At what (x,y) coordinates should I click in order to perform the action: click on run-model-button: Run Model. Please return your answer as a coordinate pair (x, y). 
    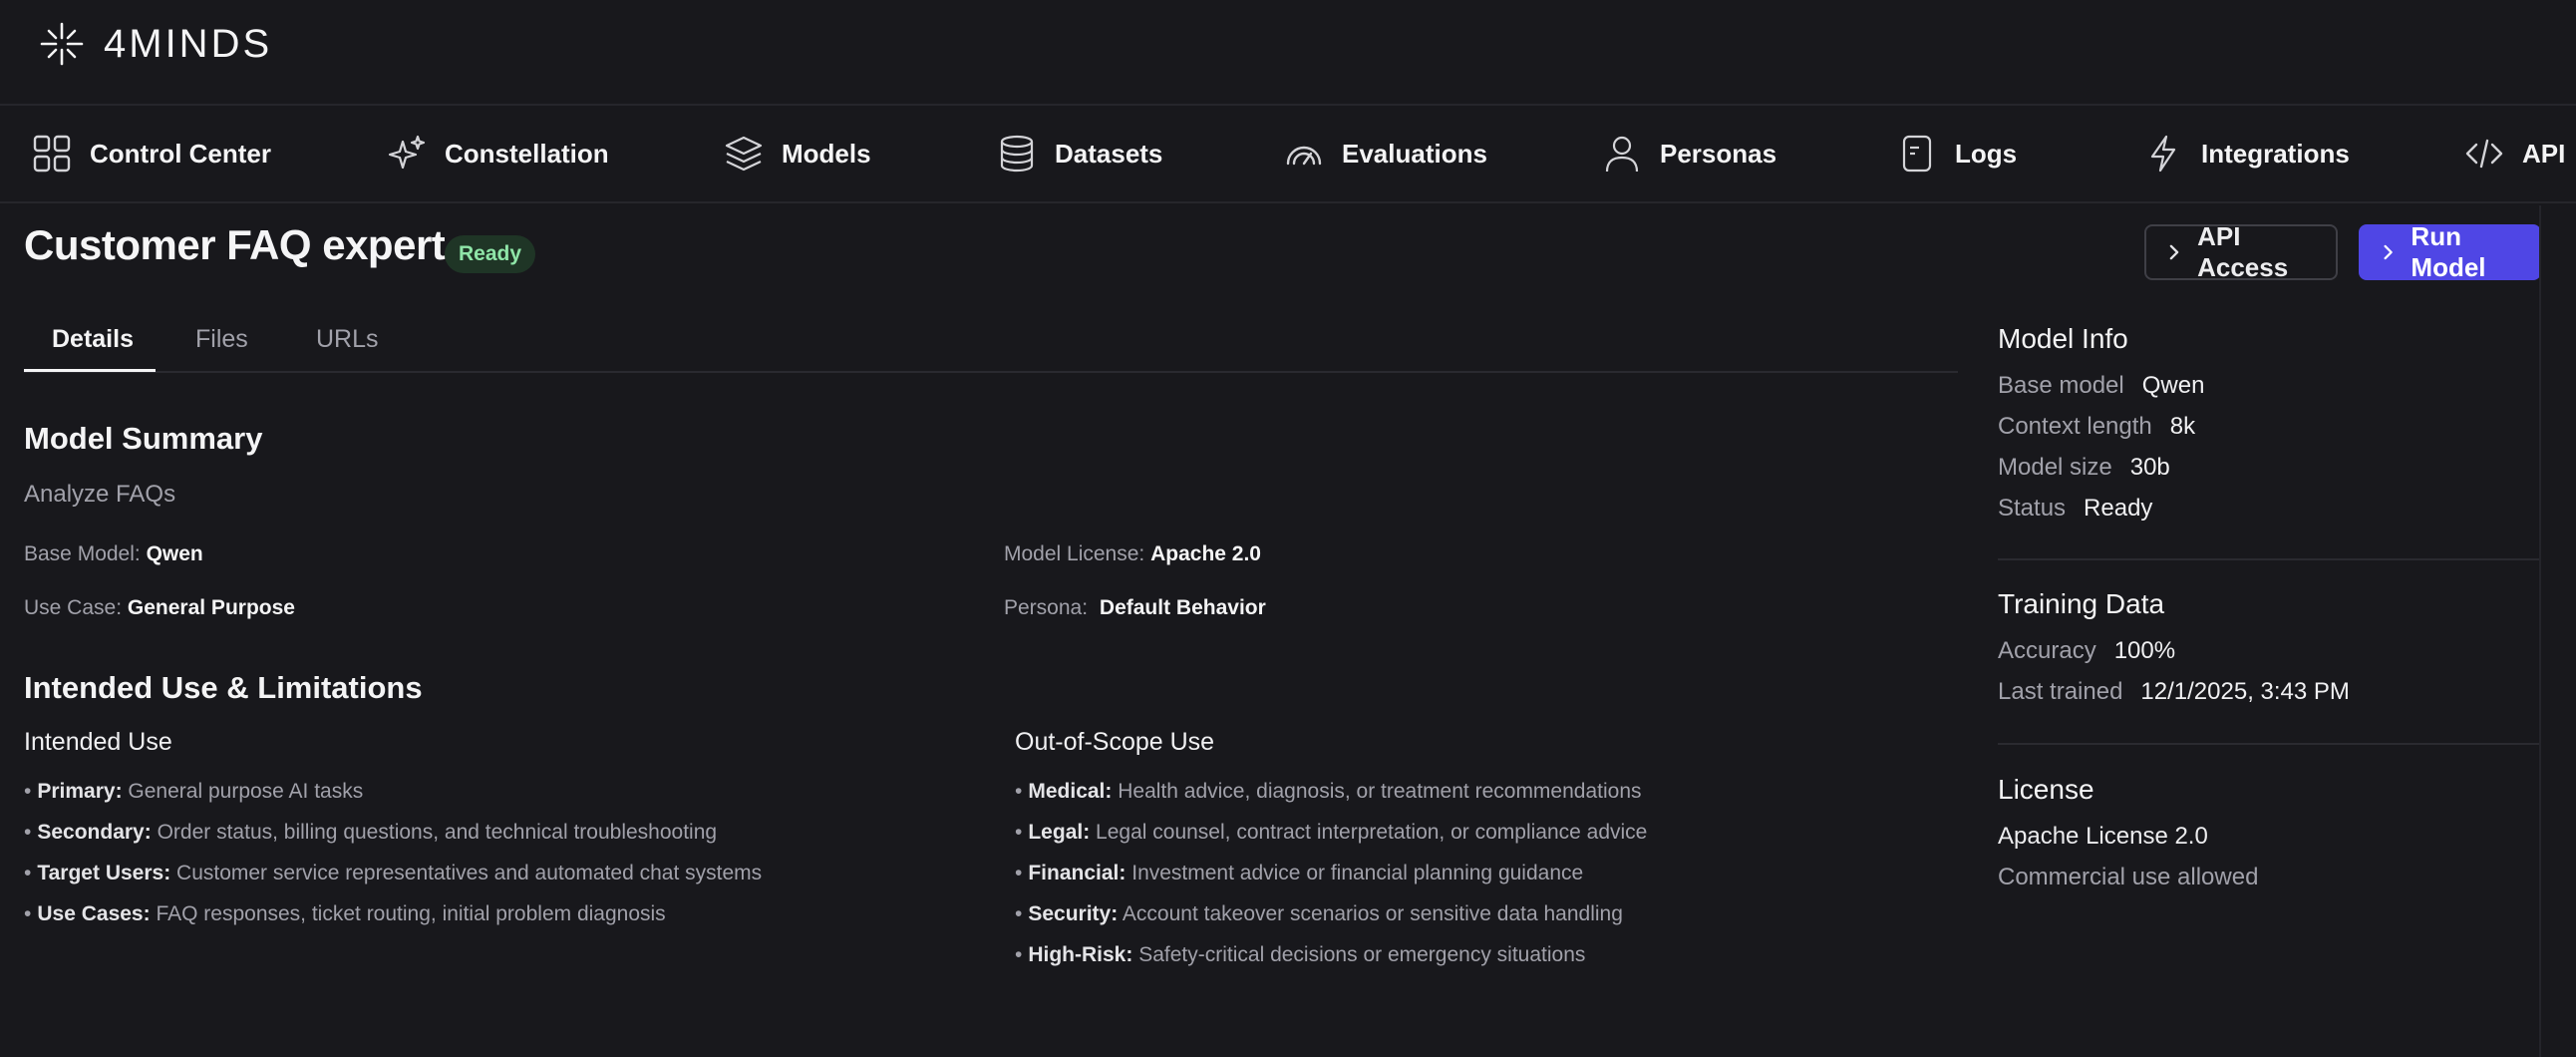
    Looking at the image, I should click on (2450, 251).